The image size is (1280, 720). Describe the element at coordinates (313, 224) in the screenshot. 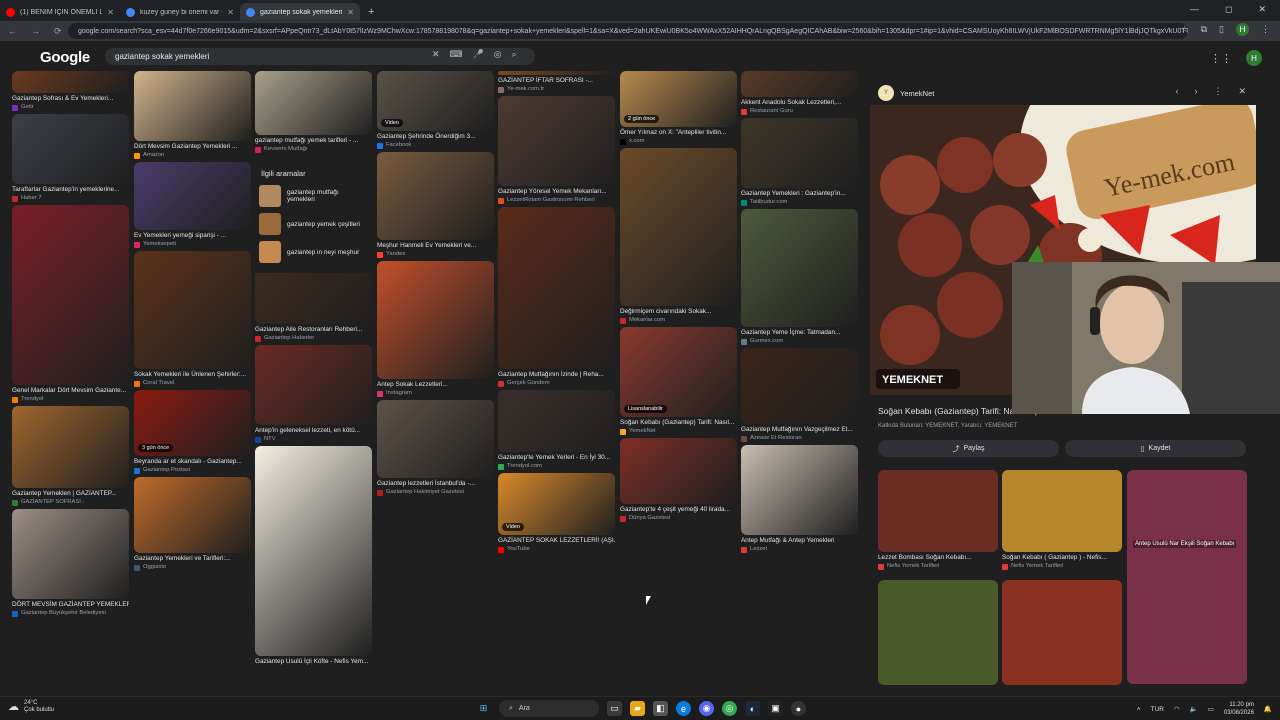

I see `related-search-item: gaziantep yemek çeşitleri` at that location.